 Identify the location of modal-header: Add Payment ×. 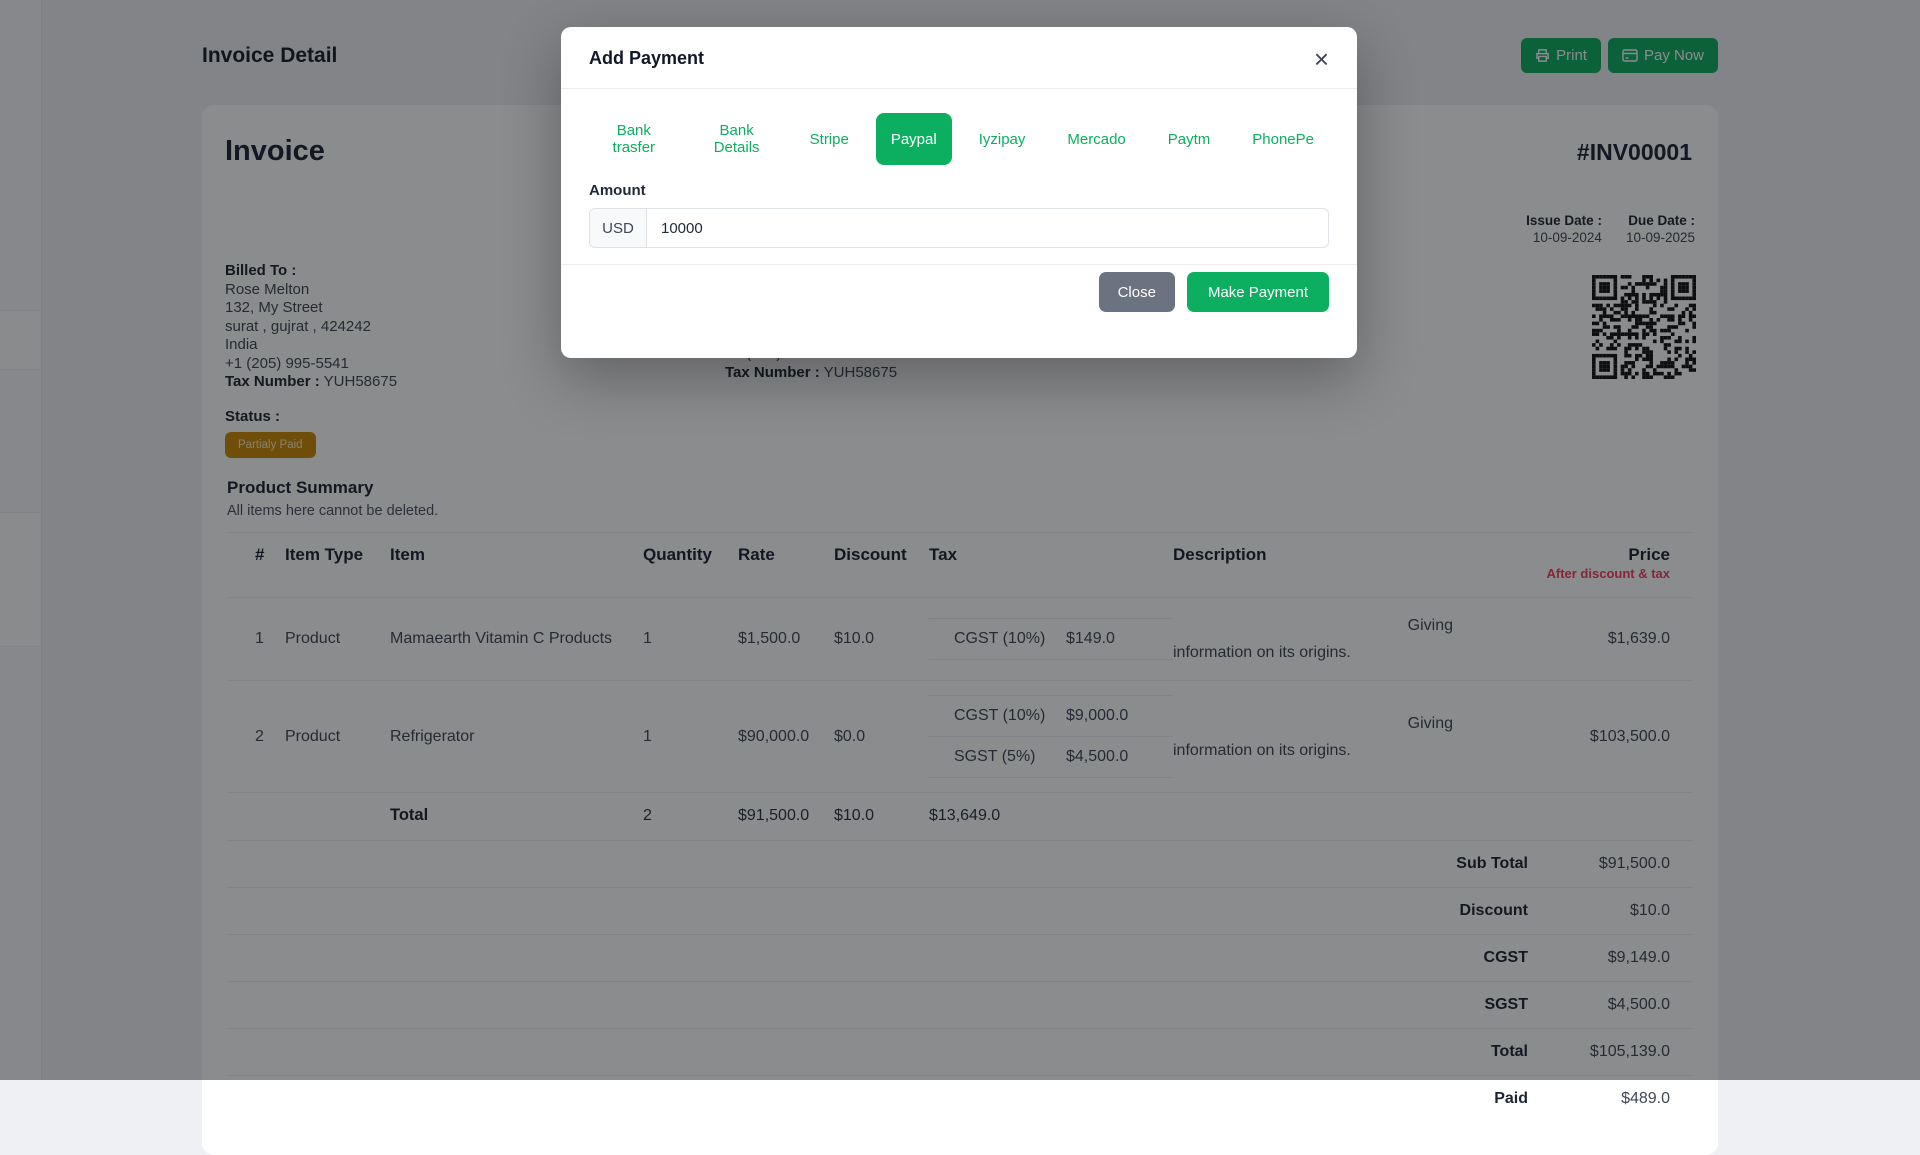
(959, 58).